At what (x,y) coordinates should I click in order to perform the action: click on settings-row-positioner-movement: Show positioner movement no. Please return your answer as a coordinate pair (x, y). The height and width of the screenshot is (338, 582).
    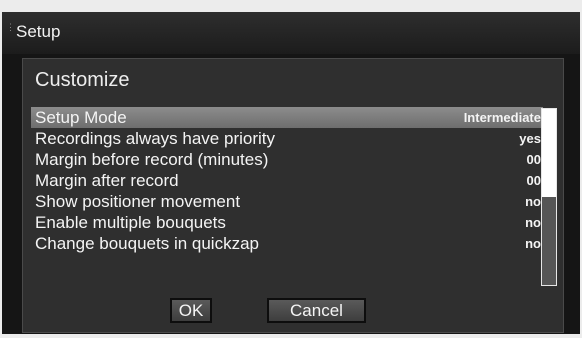
    Looking at the image, I should click on (287, 201).